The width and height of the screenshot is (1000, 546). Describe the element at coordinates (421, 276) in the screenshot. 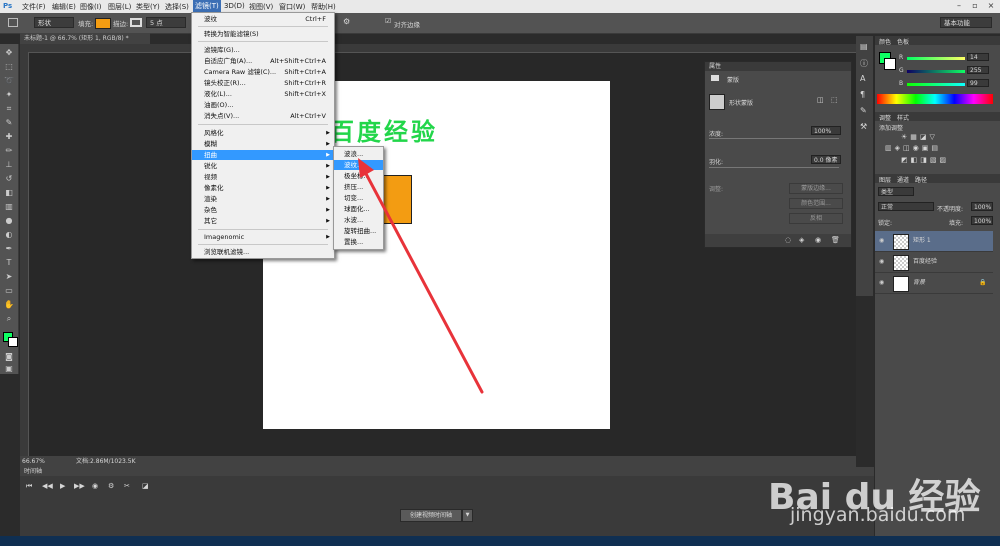

I see `annotation-arrow` at that location.